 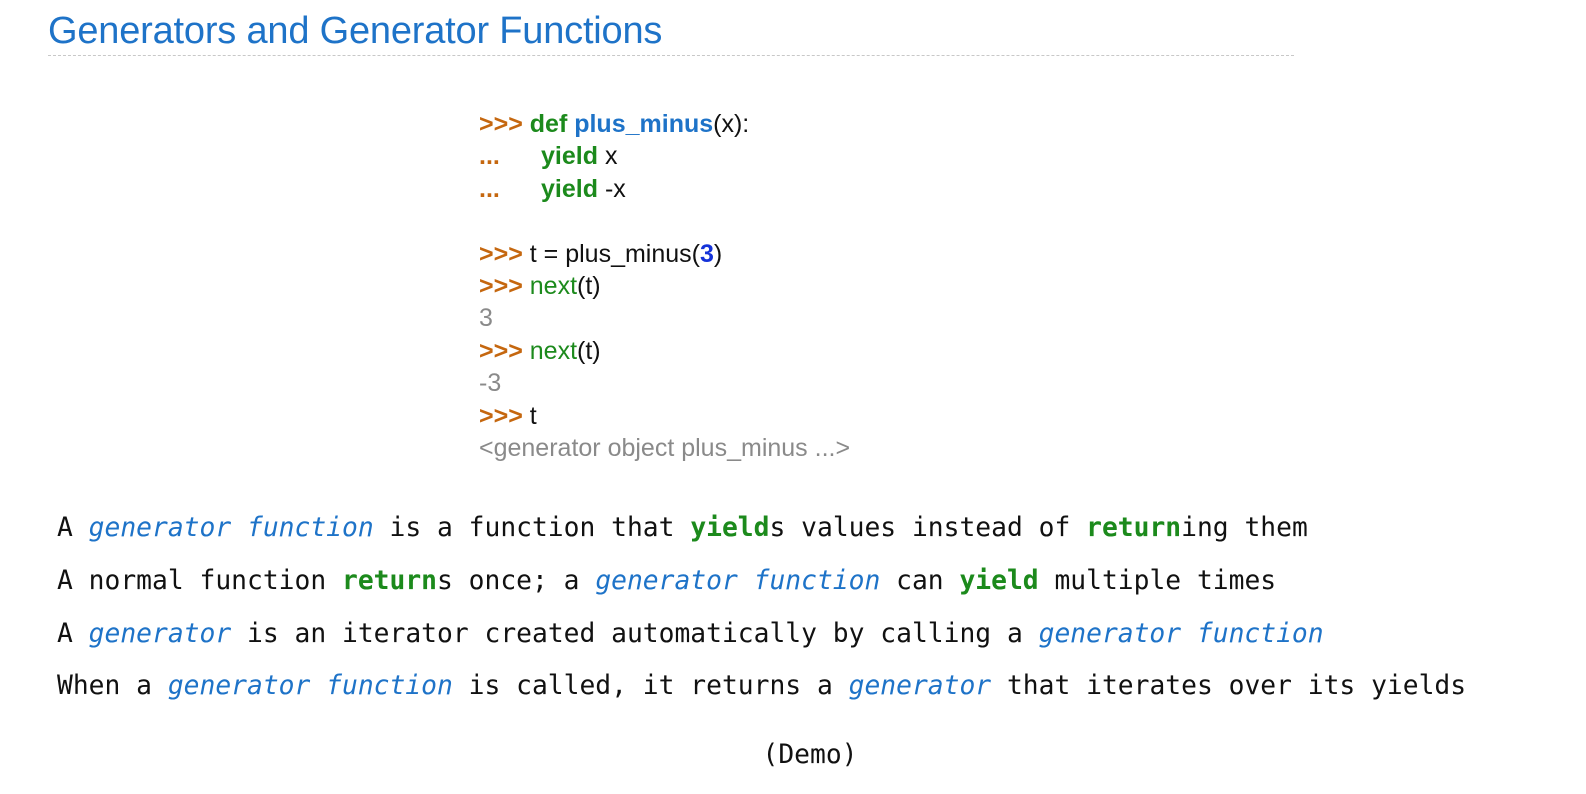 What do you see at coordinates (706, 253) in the screenshot?
I see `number-literal: 3` at bounding box center [706, 253].